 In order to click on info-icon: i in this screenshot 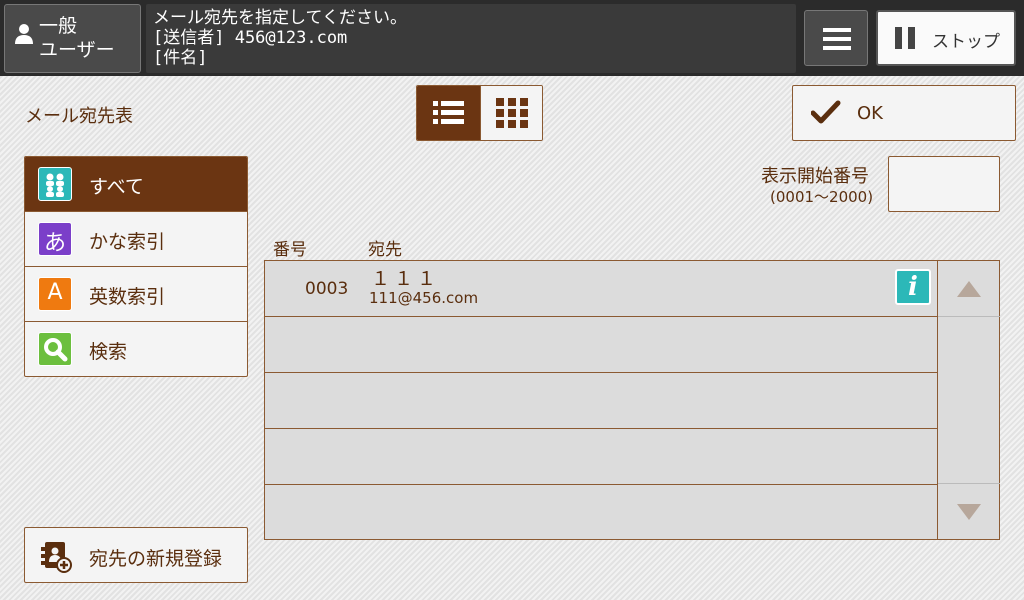, I will do `click(913, 287)`.